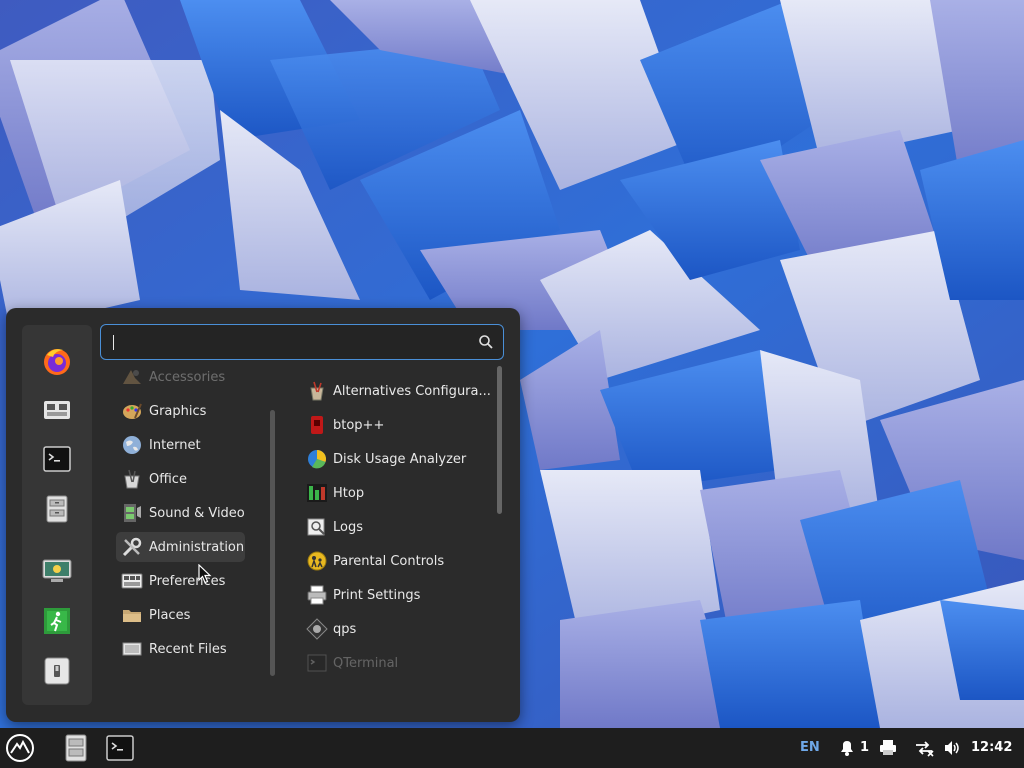 This screenshot has height=768, width=1024. Describe the element at coordinates (180, 649) in the screenshot. I see `category-recent-files: Recent Files` at that location.